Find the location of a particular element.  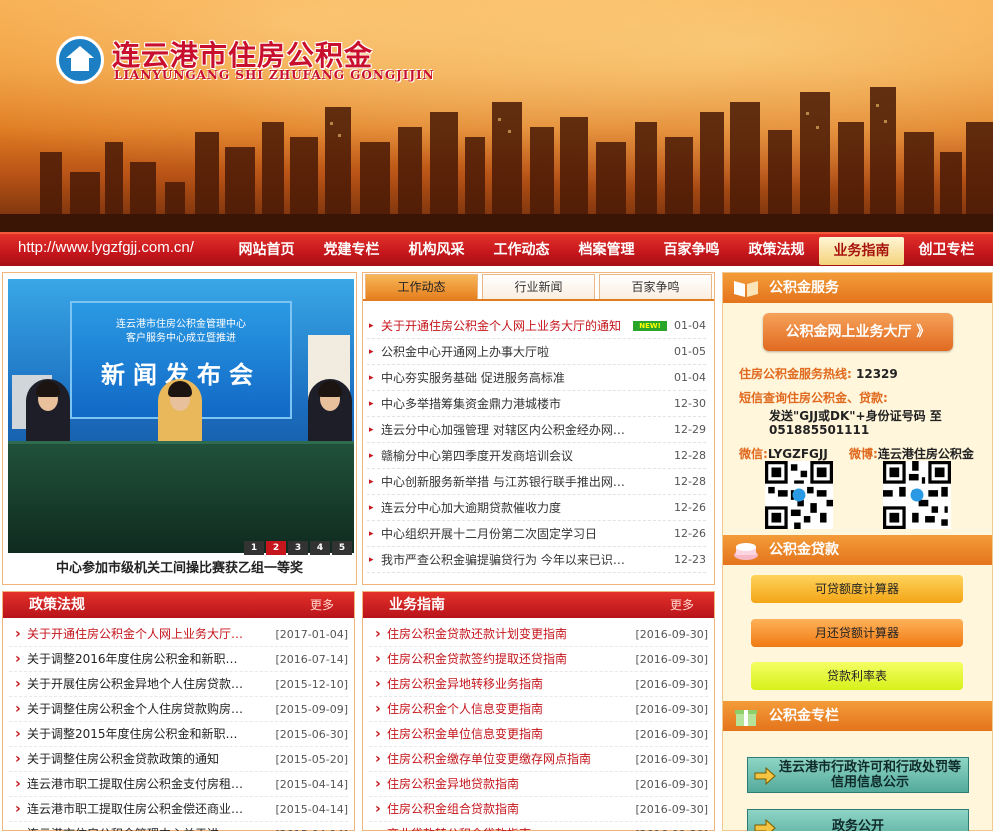

policy-more-link: 更多 is located at coordinates (322, 605).